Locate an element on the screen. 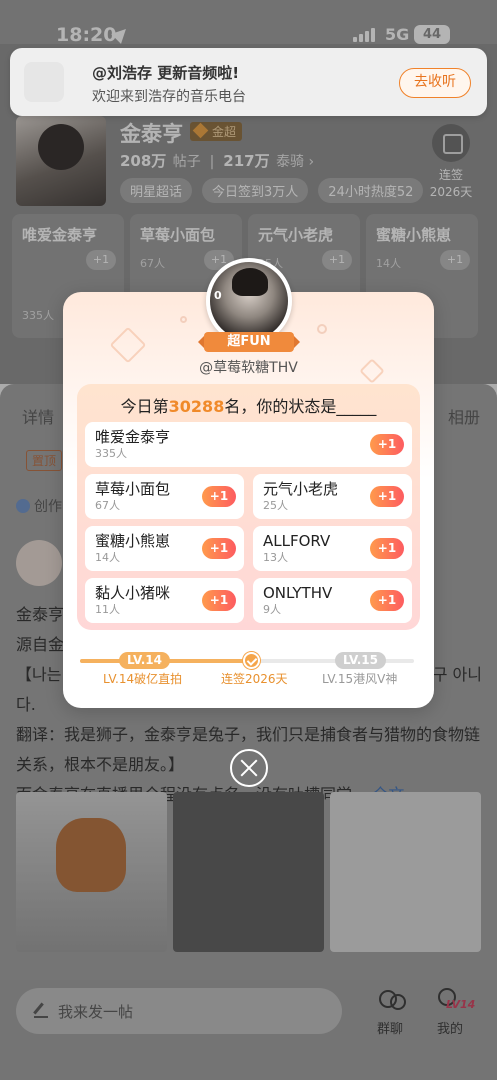 The image size is (497, 1080). listen-button: 去收听 is located at coordinates (435, 83).